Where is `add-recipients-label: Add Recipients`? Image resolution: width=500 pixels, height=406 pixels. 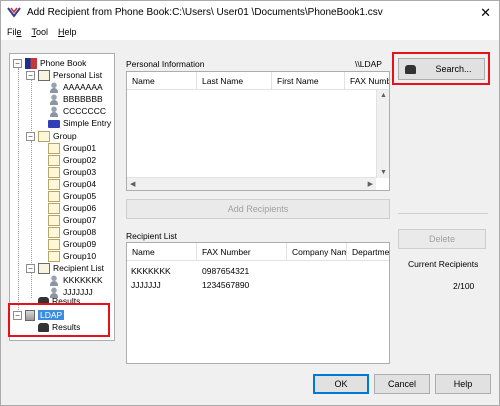 add-recipients-label: Add Recipients is located at coordinates (258, 209).